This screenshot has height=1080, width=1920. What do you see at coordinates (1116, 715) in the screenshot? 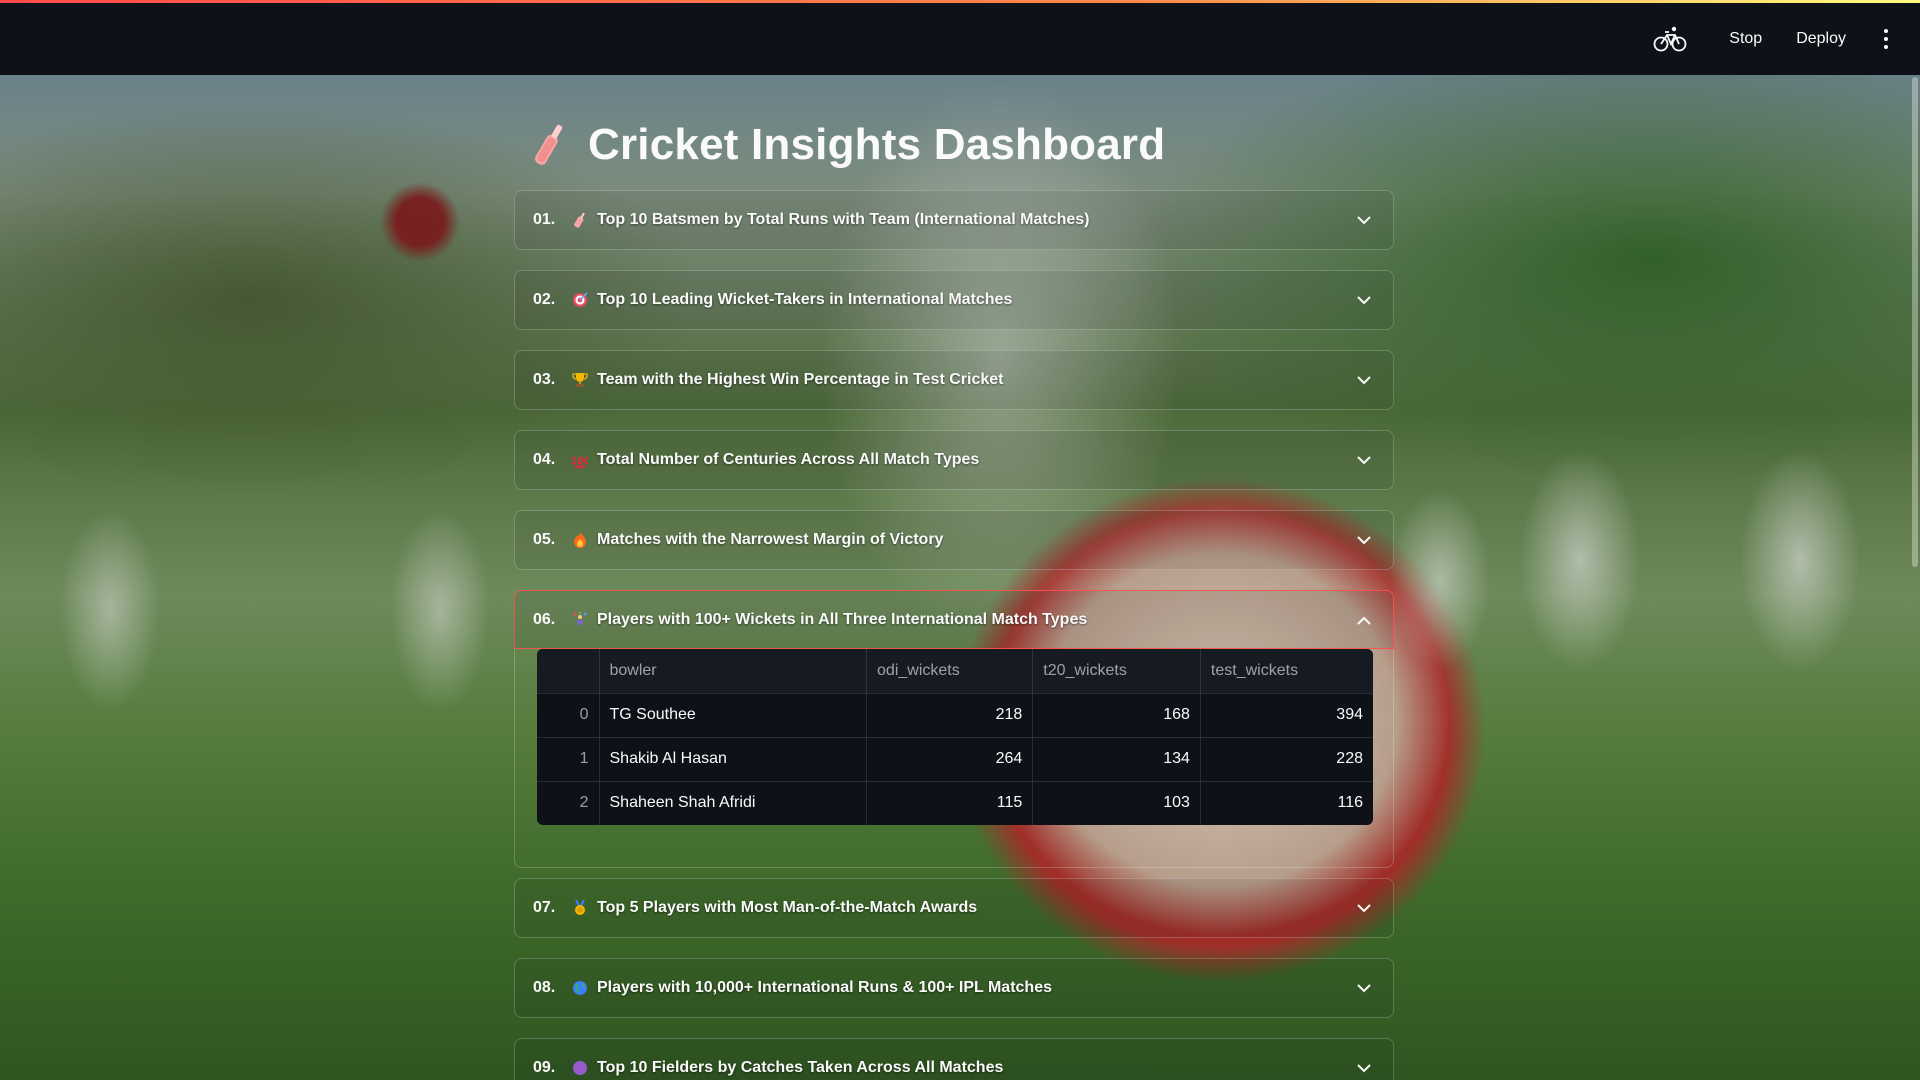
I see `table-cell: 168` at bounding box center [1116, 715].